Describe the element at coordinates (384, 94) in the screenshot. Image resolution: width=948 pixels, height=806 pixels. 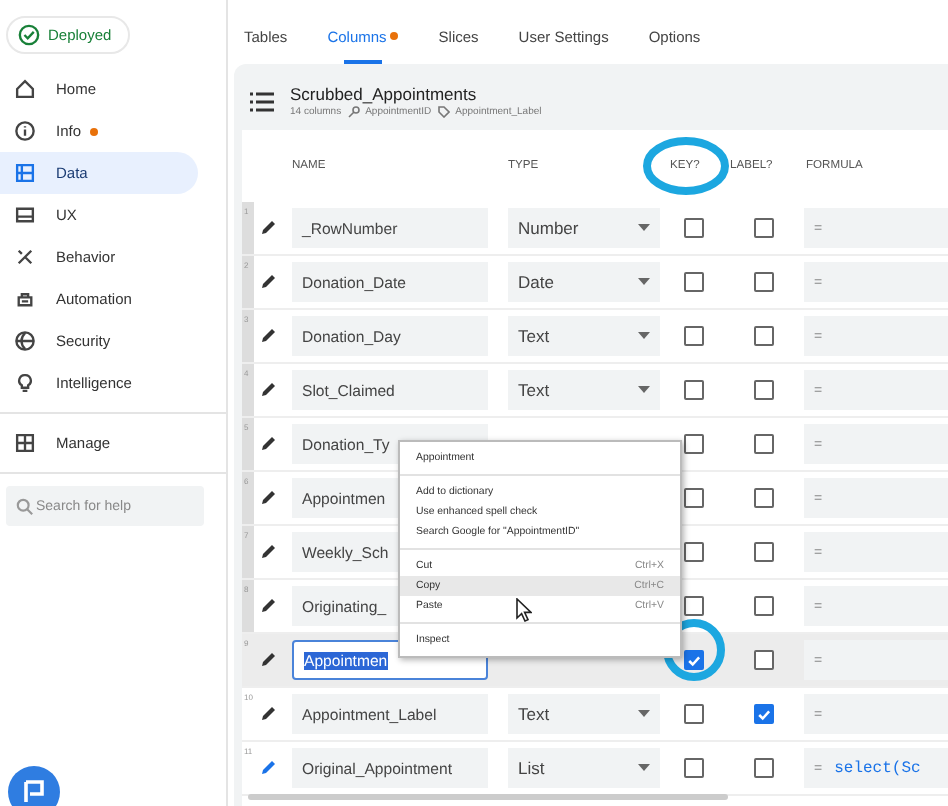
I see `table-title: Scrubbed_Appointments` at that location.